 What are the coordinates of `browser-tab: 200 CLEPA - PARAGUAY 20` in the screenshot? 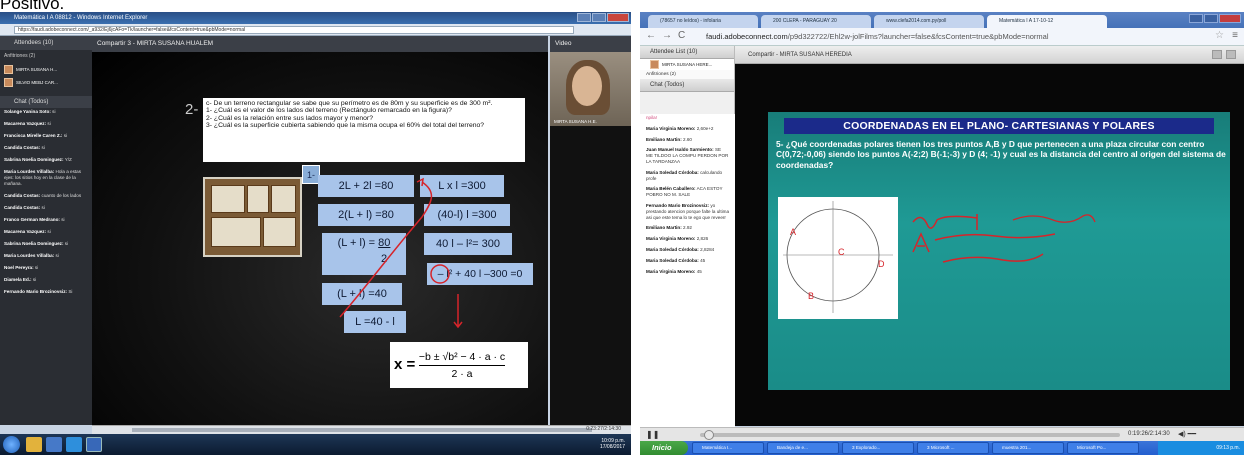 It's located at (816, 21).